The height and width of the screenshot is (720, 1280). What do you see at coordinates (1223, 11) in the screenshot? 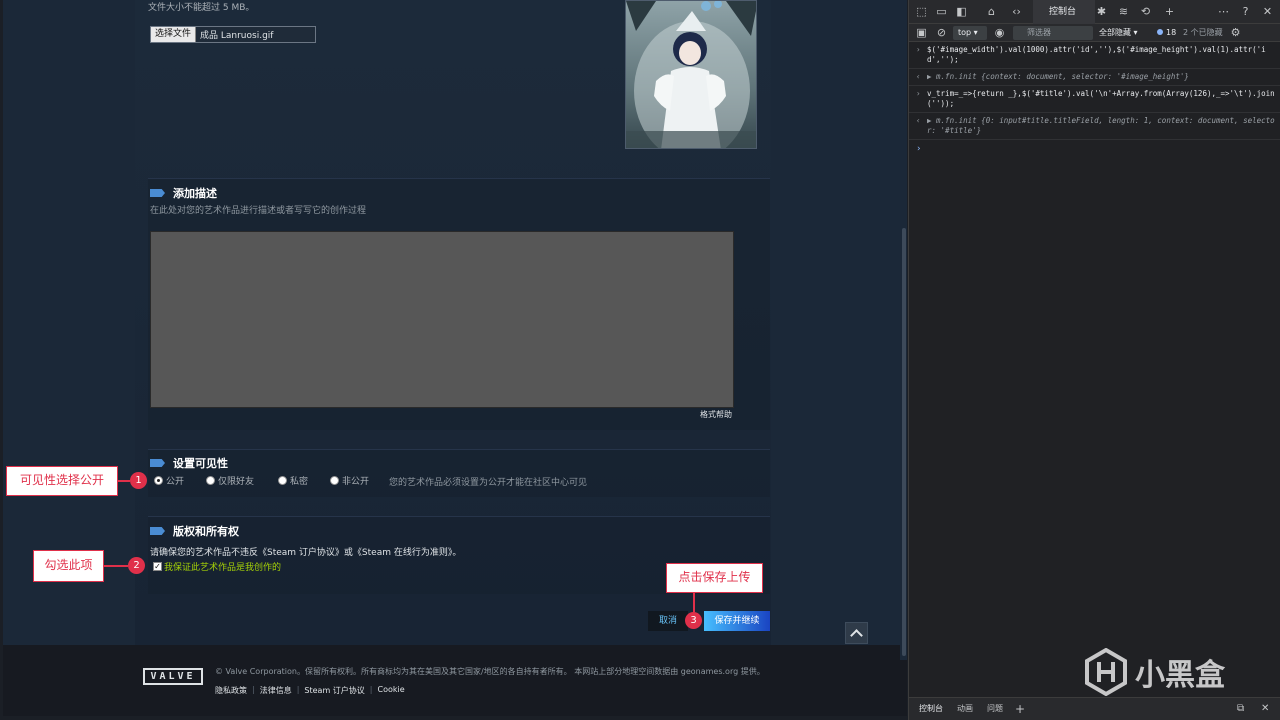
I see `more-options-icon: ⋯` at bounding box center [1223, 11].